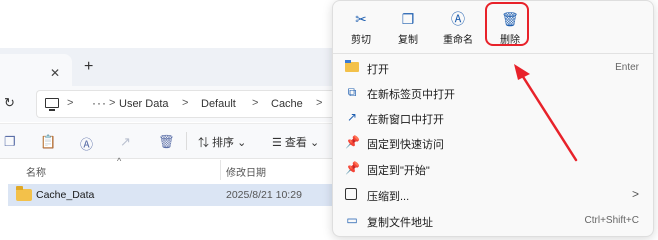 The width and height of the screenshot is (658, 240). Describe the element at coordinates (546, 113) in the screenshot. I see `annotation-arrow-icon` at that location.